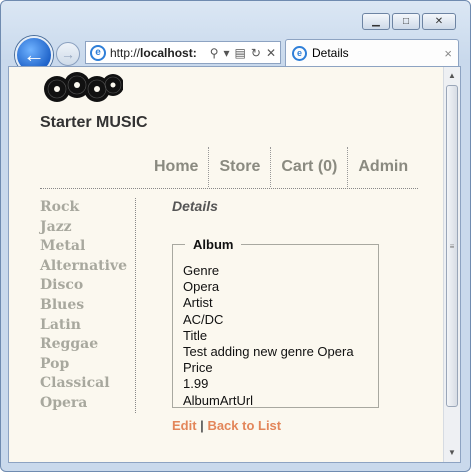 Image resolution: width=471 pixels, height=472 pixels. What do you see at coordinates (195, 335) in the screenshot?
I see `field-label-title: Title` at bounding box center [195, 335].